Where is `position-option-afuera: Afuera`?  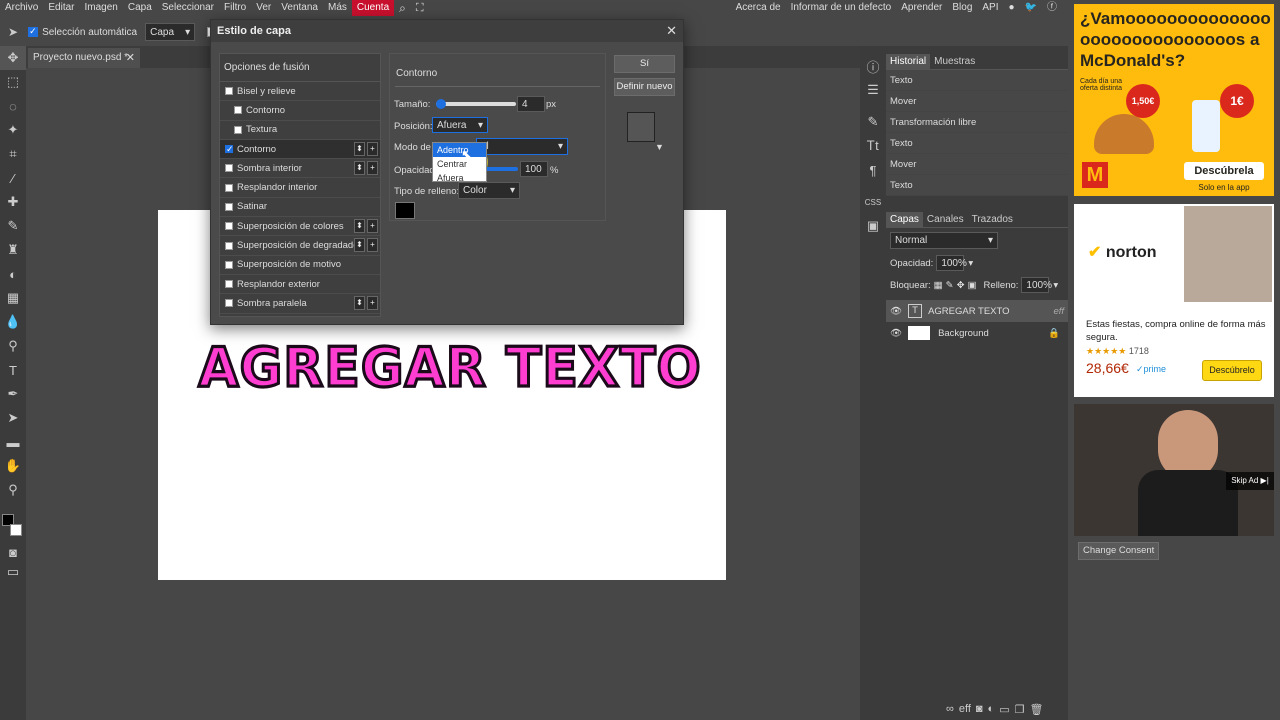 position-option-afuera: Afuera is located at coordinates (459, 178).